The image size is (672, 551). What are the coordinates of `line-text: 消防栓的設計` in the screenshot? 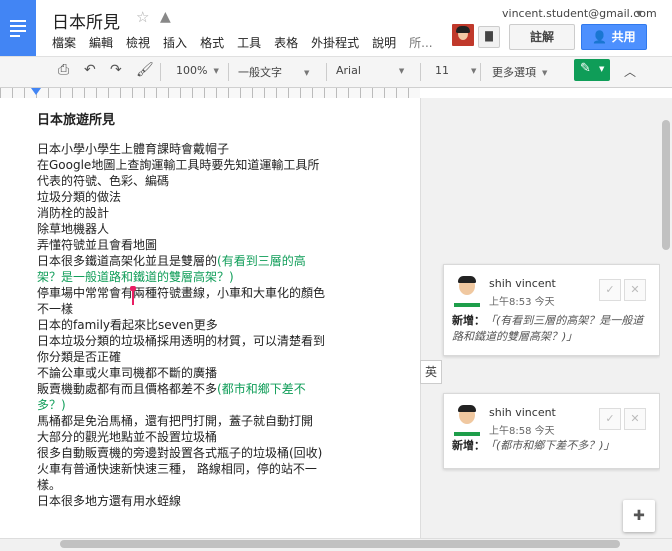 It's located at (73, 213).